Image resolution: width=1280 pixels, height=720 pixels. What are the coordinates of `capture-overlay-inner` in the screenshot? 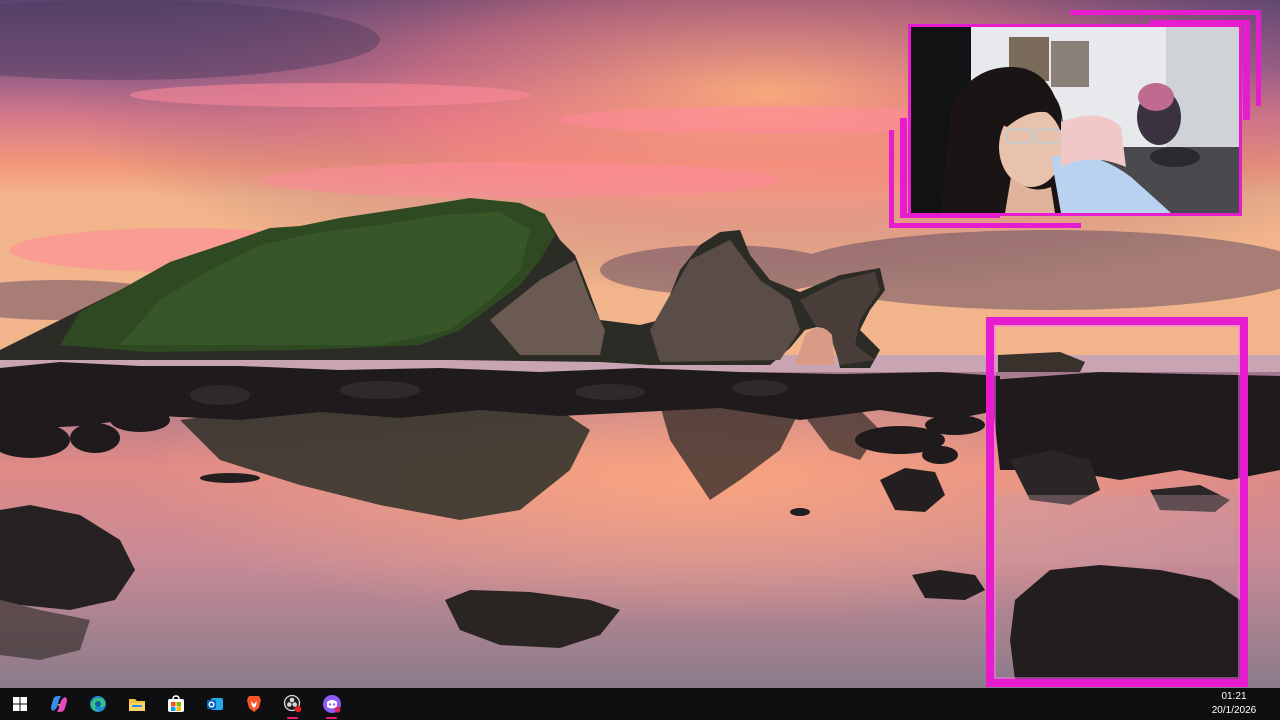 It's located at (1117, 502).